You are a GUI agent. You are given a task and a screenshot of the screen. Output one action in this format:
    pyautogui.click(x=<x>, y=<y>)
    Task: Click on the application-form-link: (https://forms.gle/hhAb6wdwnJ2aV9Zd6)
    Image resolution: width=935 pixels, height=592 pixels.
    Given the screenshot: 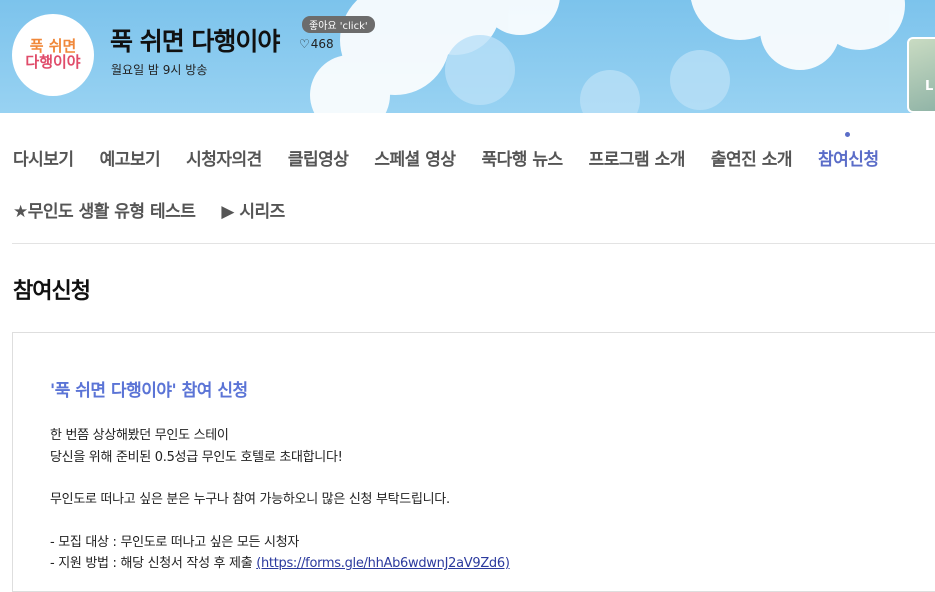 What is the action you would take?
    pyautogui.click(x=383, y=563)
    